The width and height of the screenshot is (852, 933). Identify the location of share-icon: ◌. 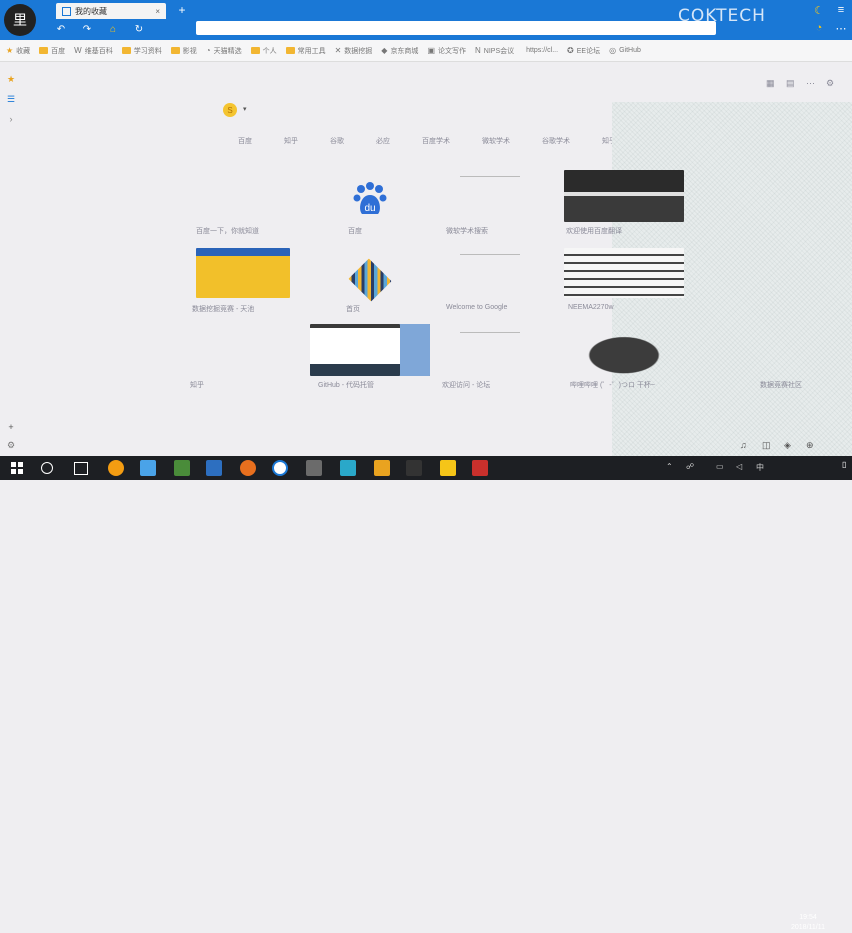
(645, 29).